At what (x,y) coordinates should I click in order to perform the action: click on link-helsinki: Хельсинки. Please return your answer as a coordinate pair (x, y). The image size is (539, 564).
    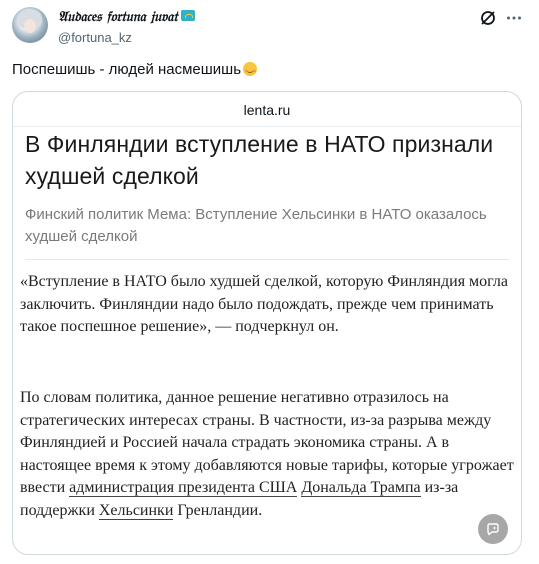
    Looking at the image, I should click on (136, 510).